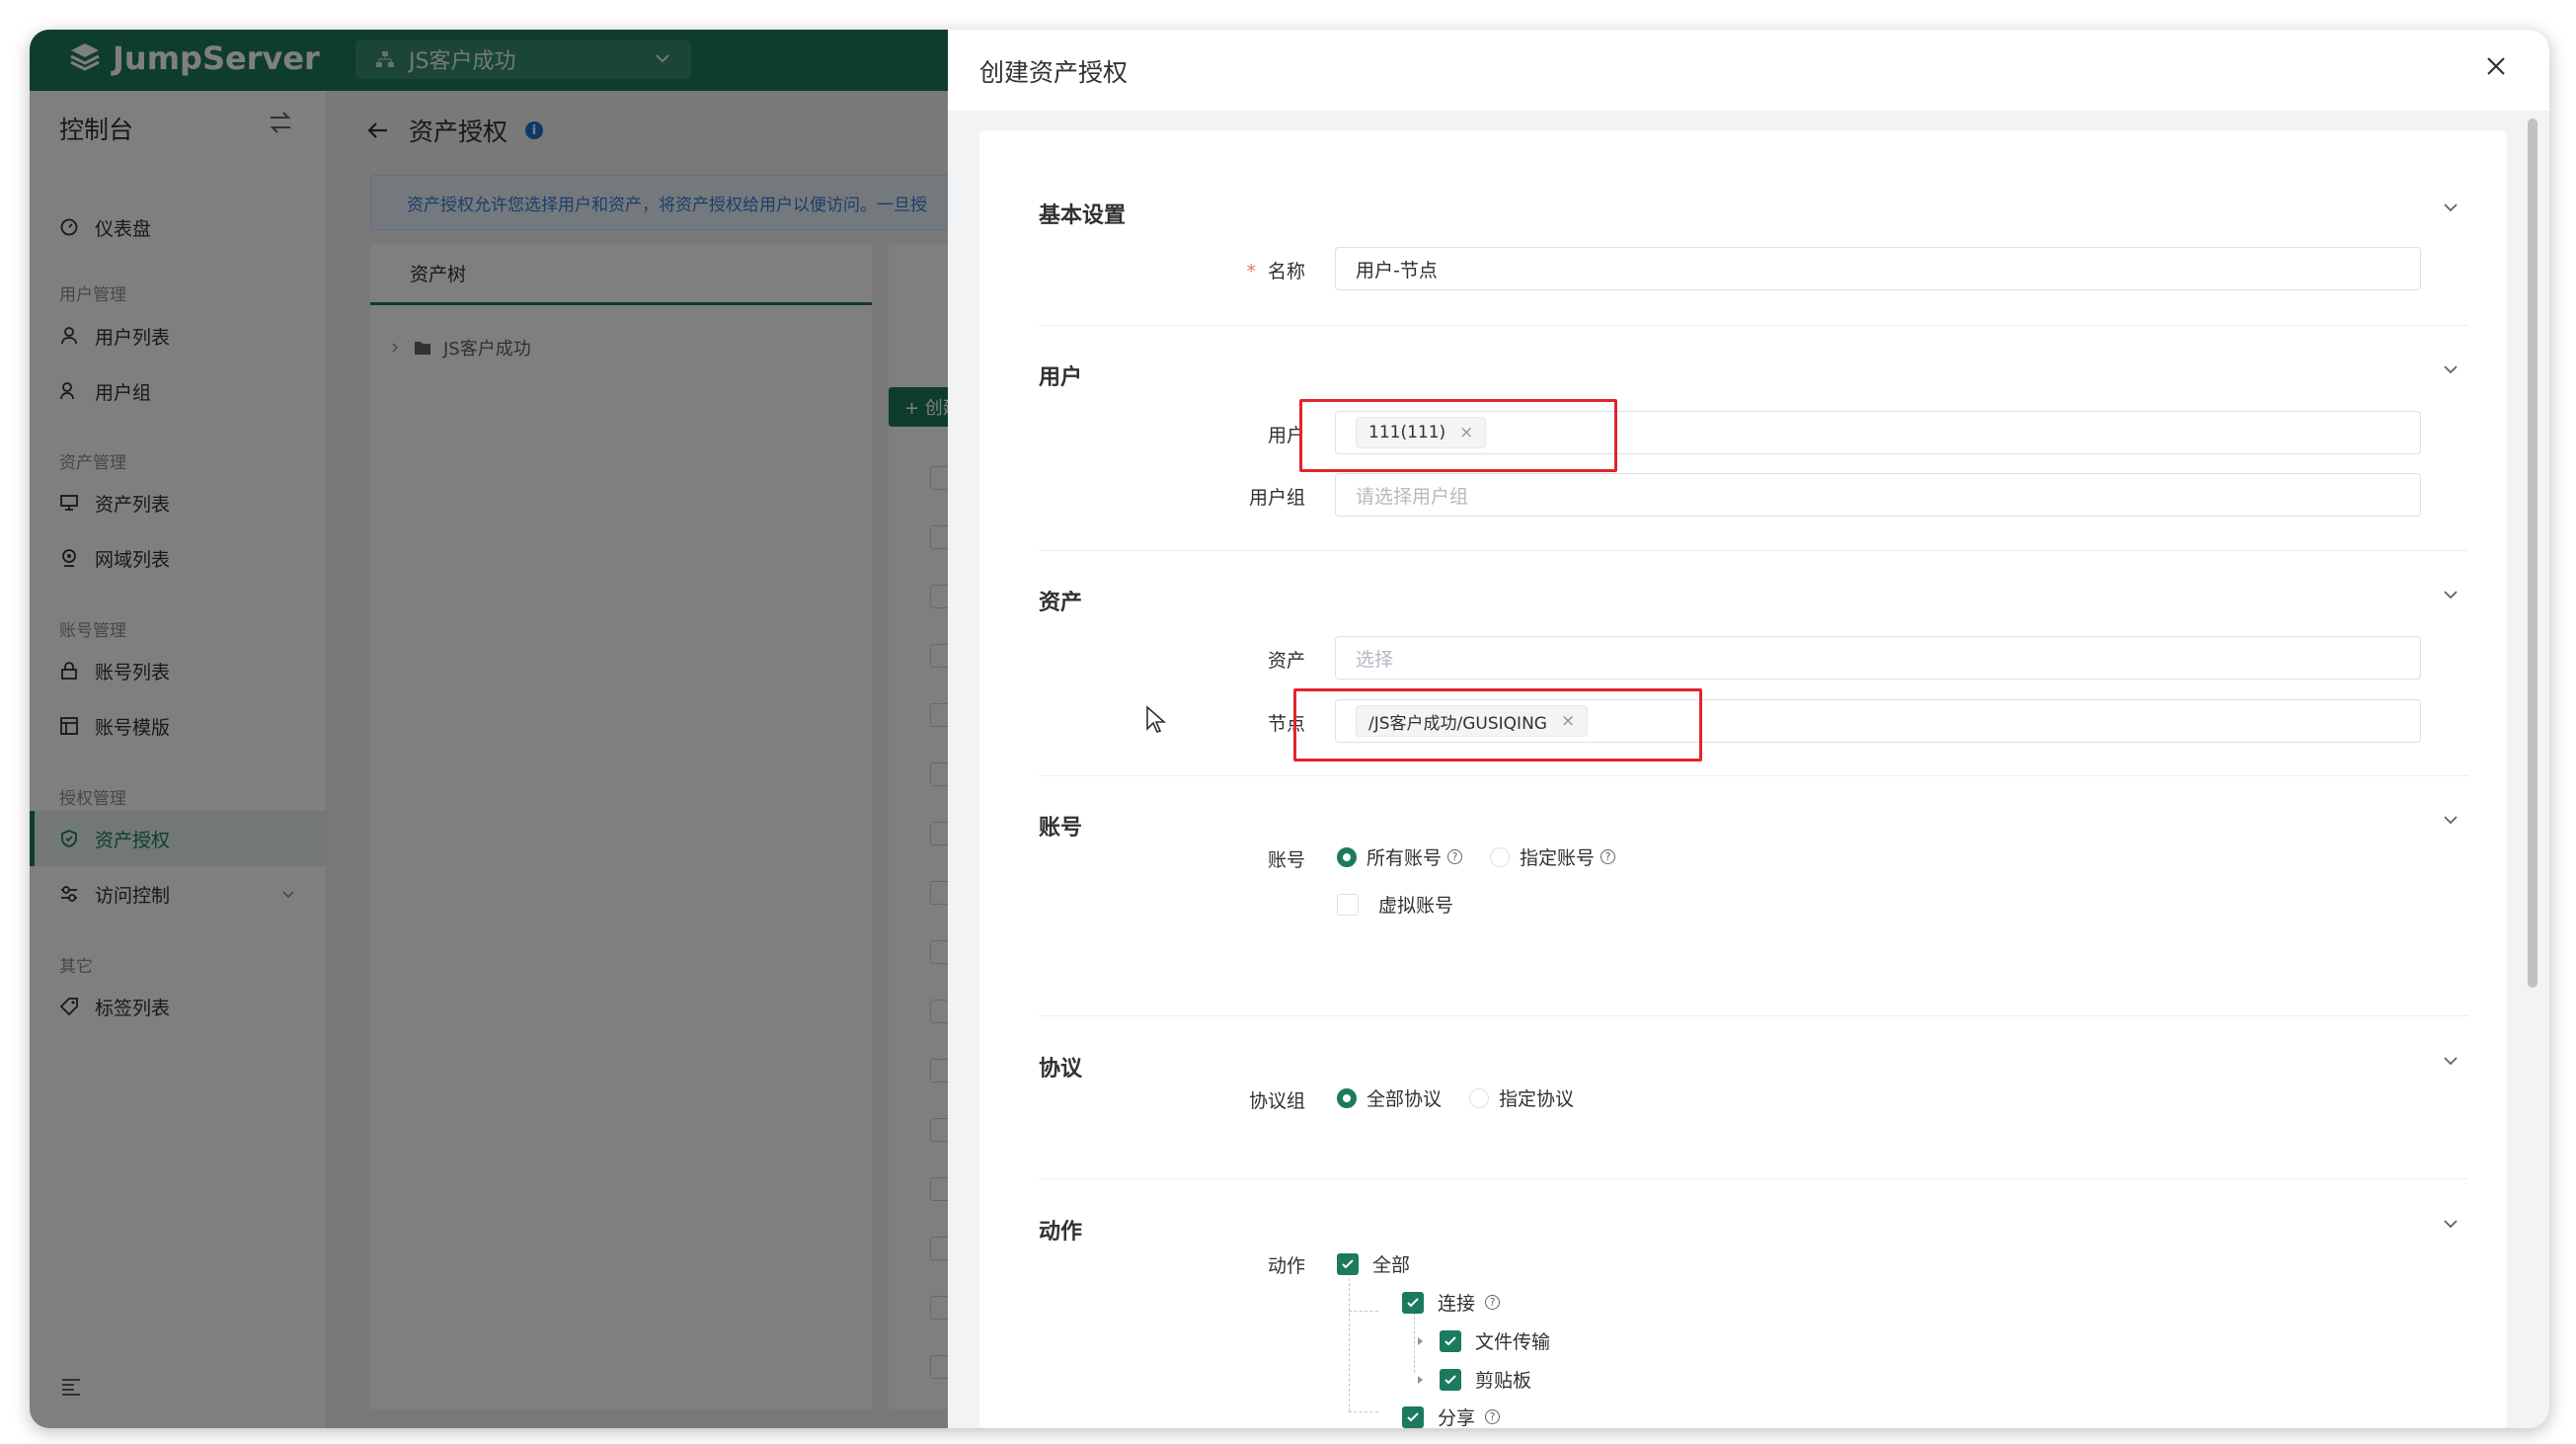 This screenshot has height=1444, width=2576. Describe the element at coordinates (1061, 1232) in the screenshot. I see `section-actions-title: 动作` at that location.